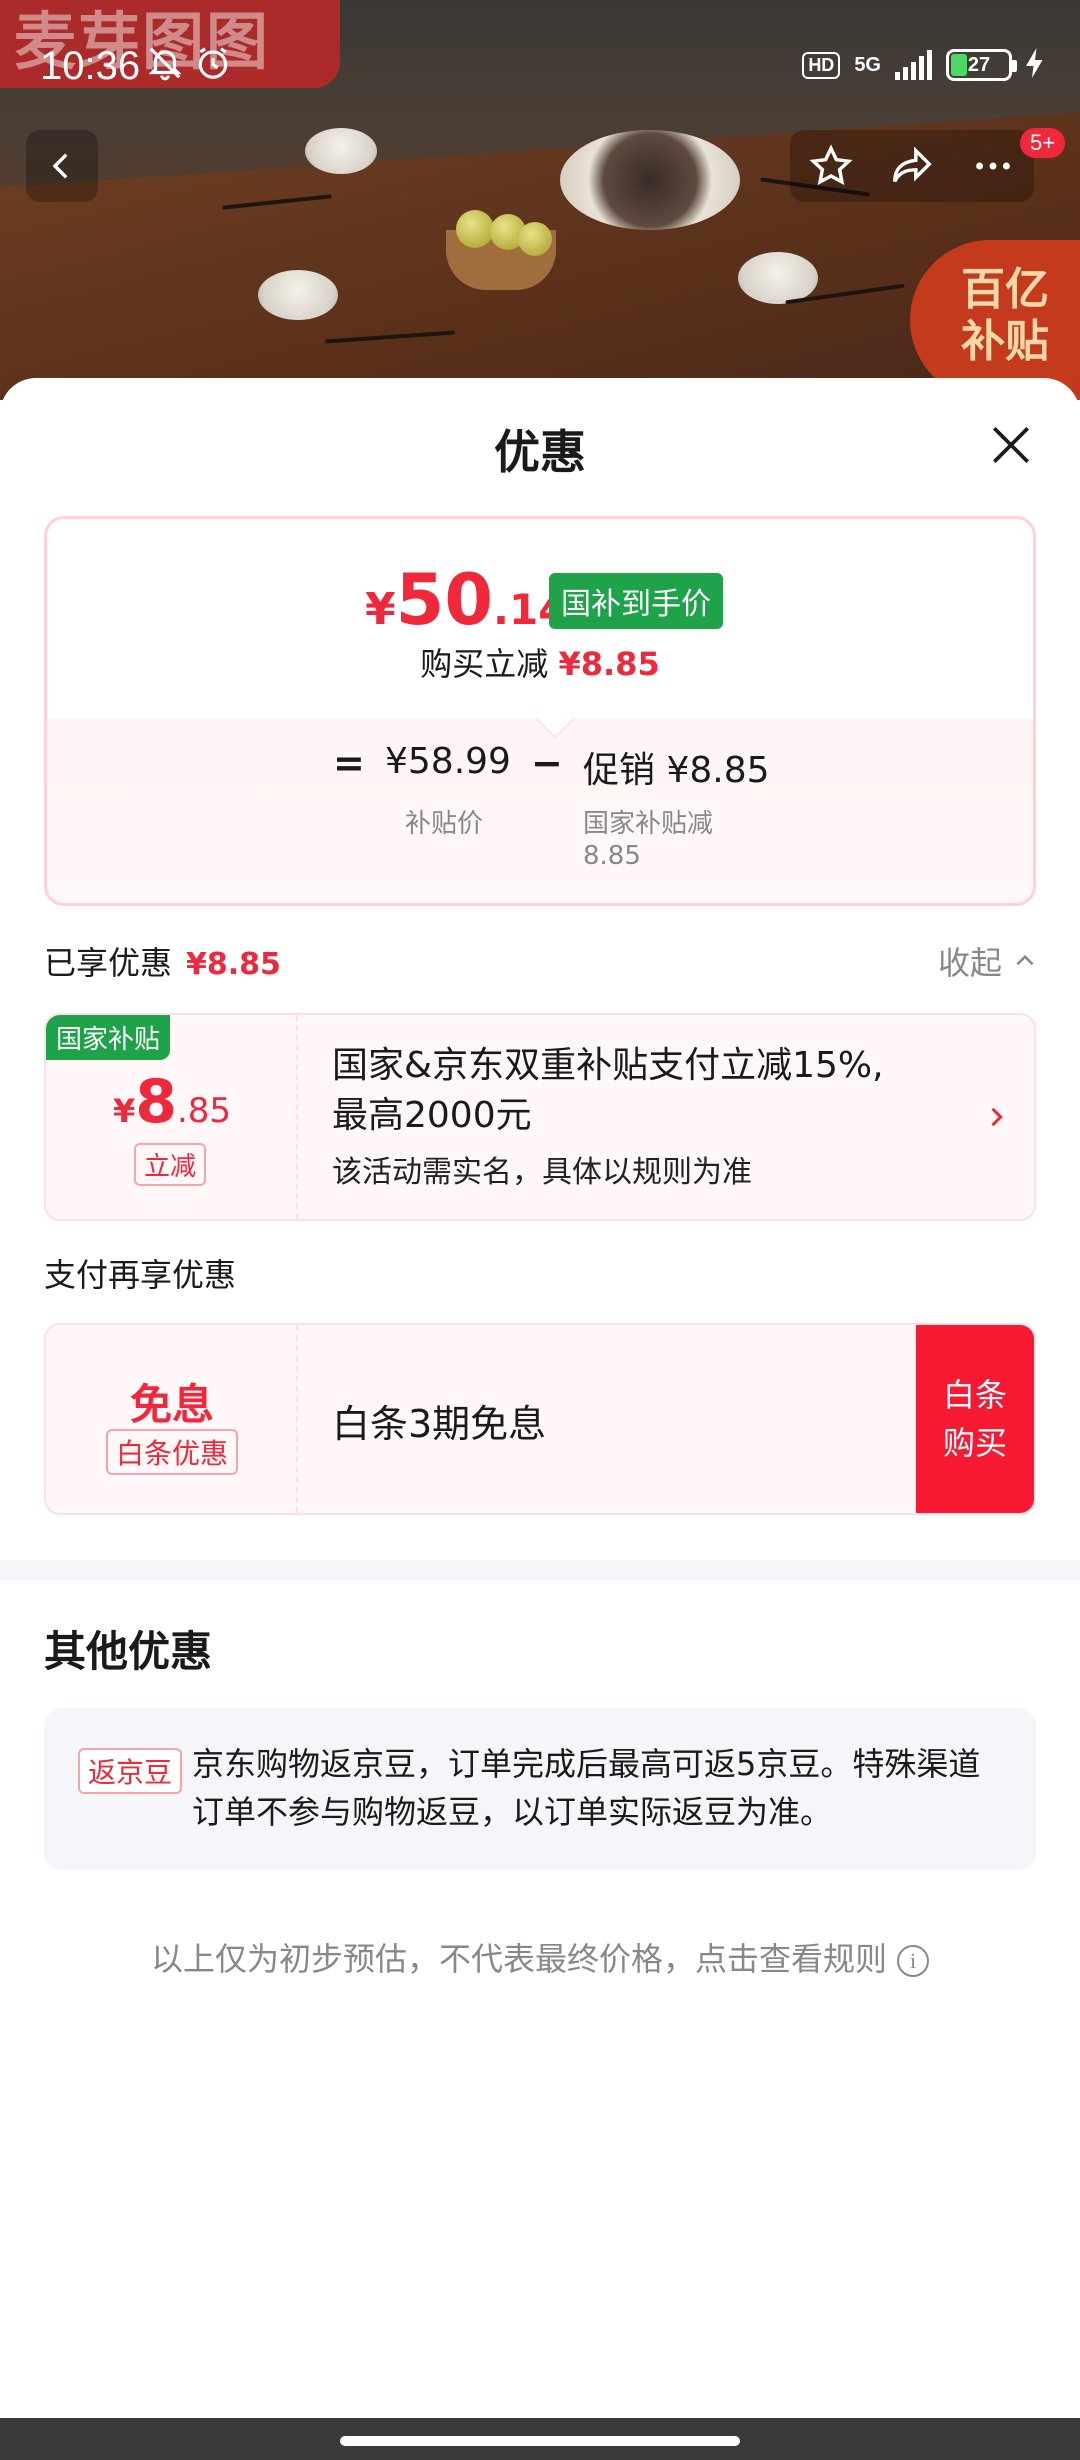 This screenshot has height=2460, width=1080. I want to click on signal-icon, so click(913, 65).